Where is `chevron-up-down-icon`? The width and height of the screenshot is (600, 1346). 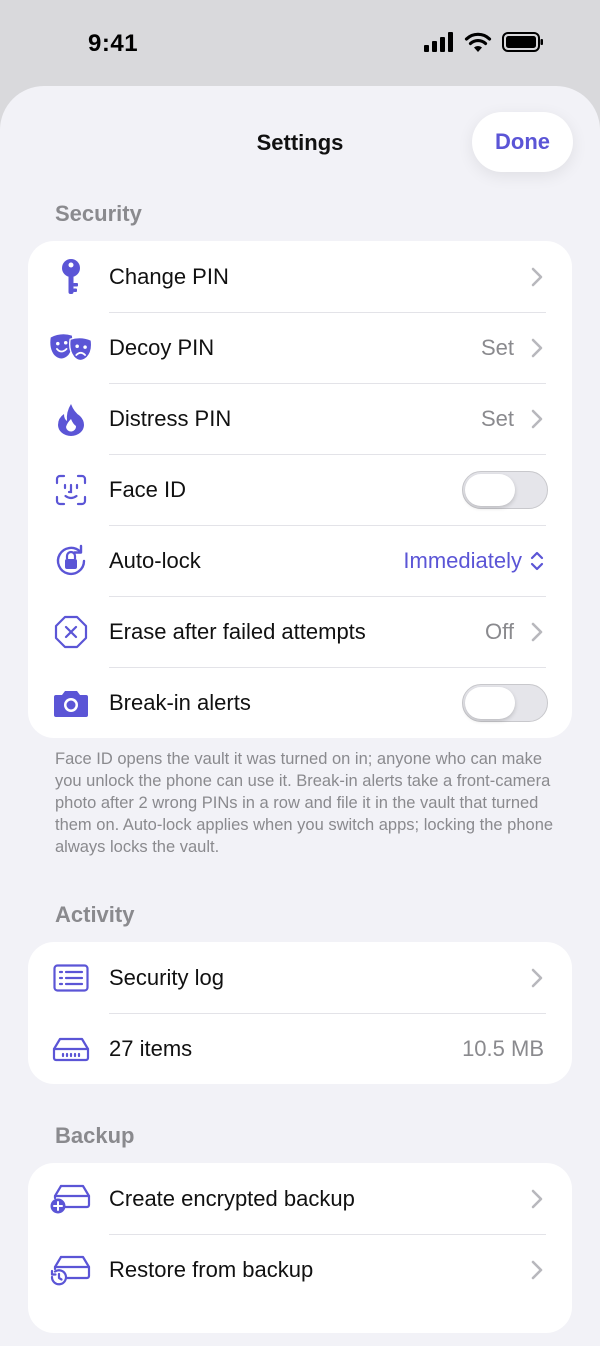 chevron-up-down-icon is located at coordinates (537, 560).